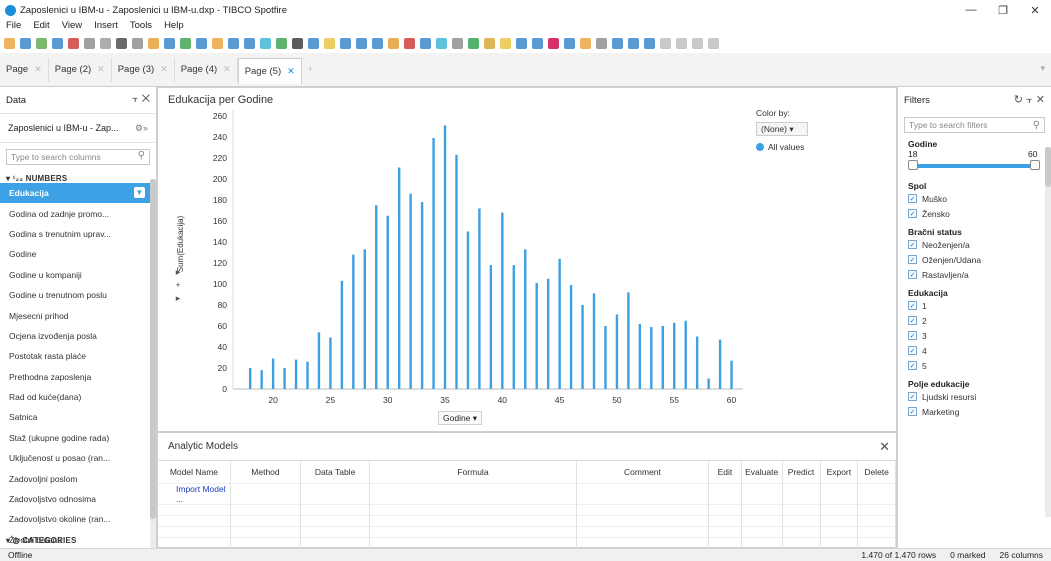 The image size is (1051, 561). What do you see at coordinates (75, 275) in the screenshot?
I see `column-item: Godine u kompaniji` at bounding box center [75, 275].